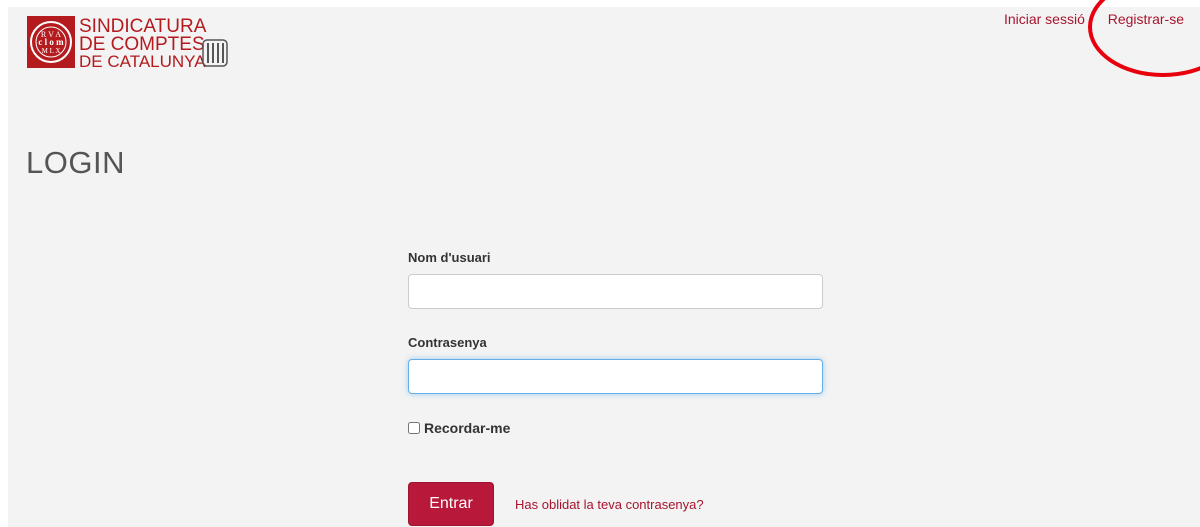 Image resolution: width=1200 pixels, height=527 pixels. Describe the element at coordinates (449, 257) in the screenshot. I see `username-label: Nom d'usuari` at that location.